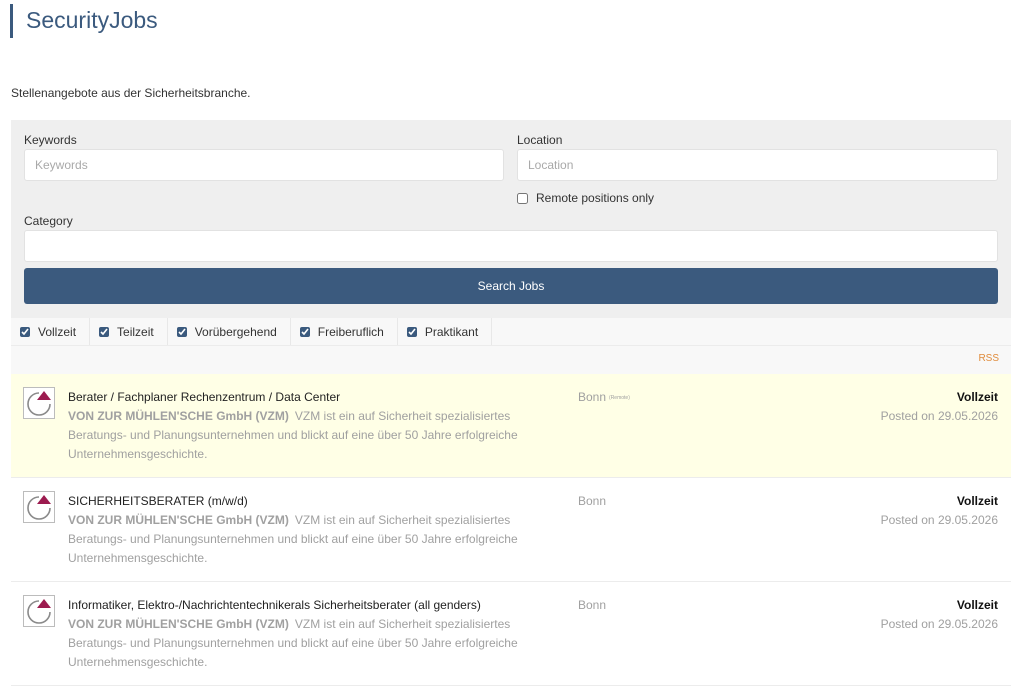 Image resolution: width=1024 pixels, height=688 pixels. I want to click on job-type-label: Freiberuflich, so click(350, 331).